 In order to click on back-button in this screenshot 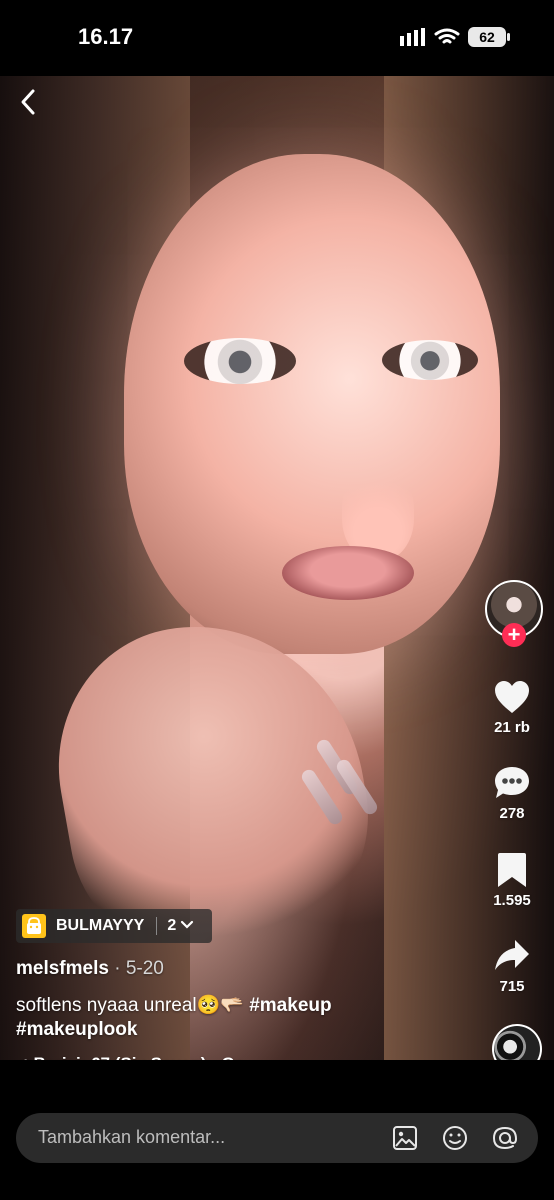, I will do `click(30, 104)`.